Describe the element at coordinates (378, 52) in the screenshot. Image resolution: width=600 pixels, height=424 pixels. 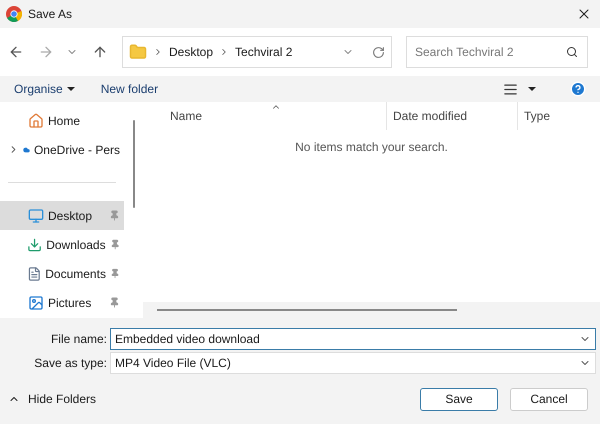
I see `refresh-icon` at that location.